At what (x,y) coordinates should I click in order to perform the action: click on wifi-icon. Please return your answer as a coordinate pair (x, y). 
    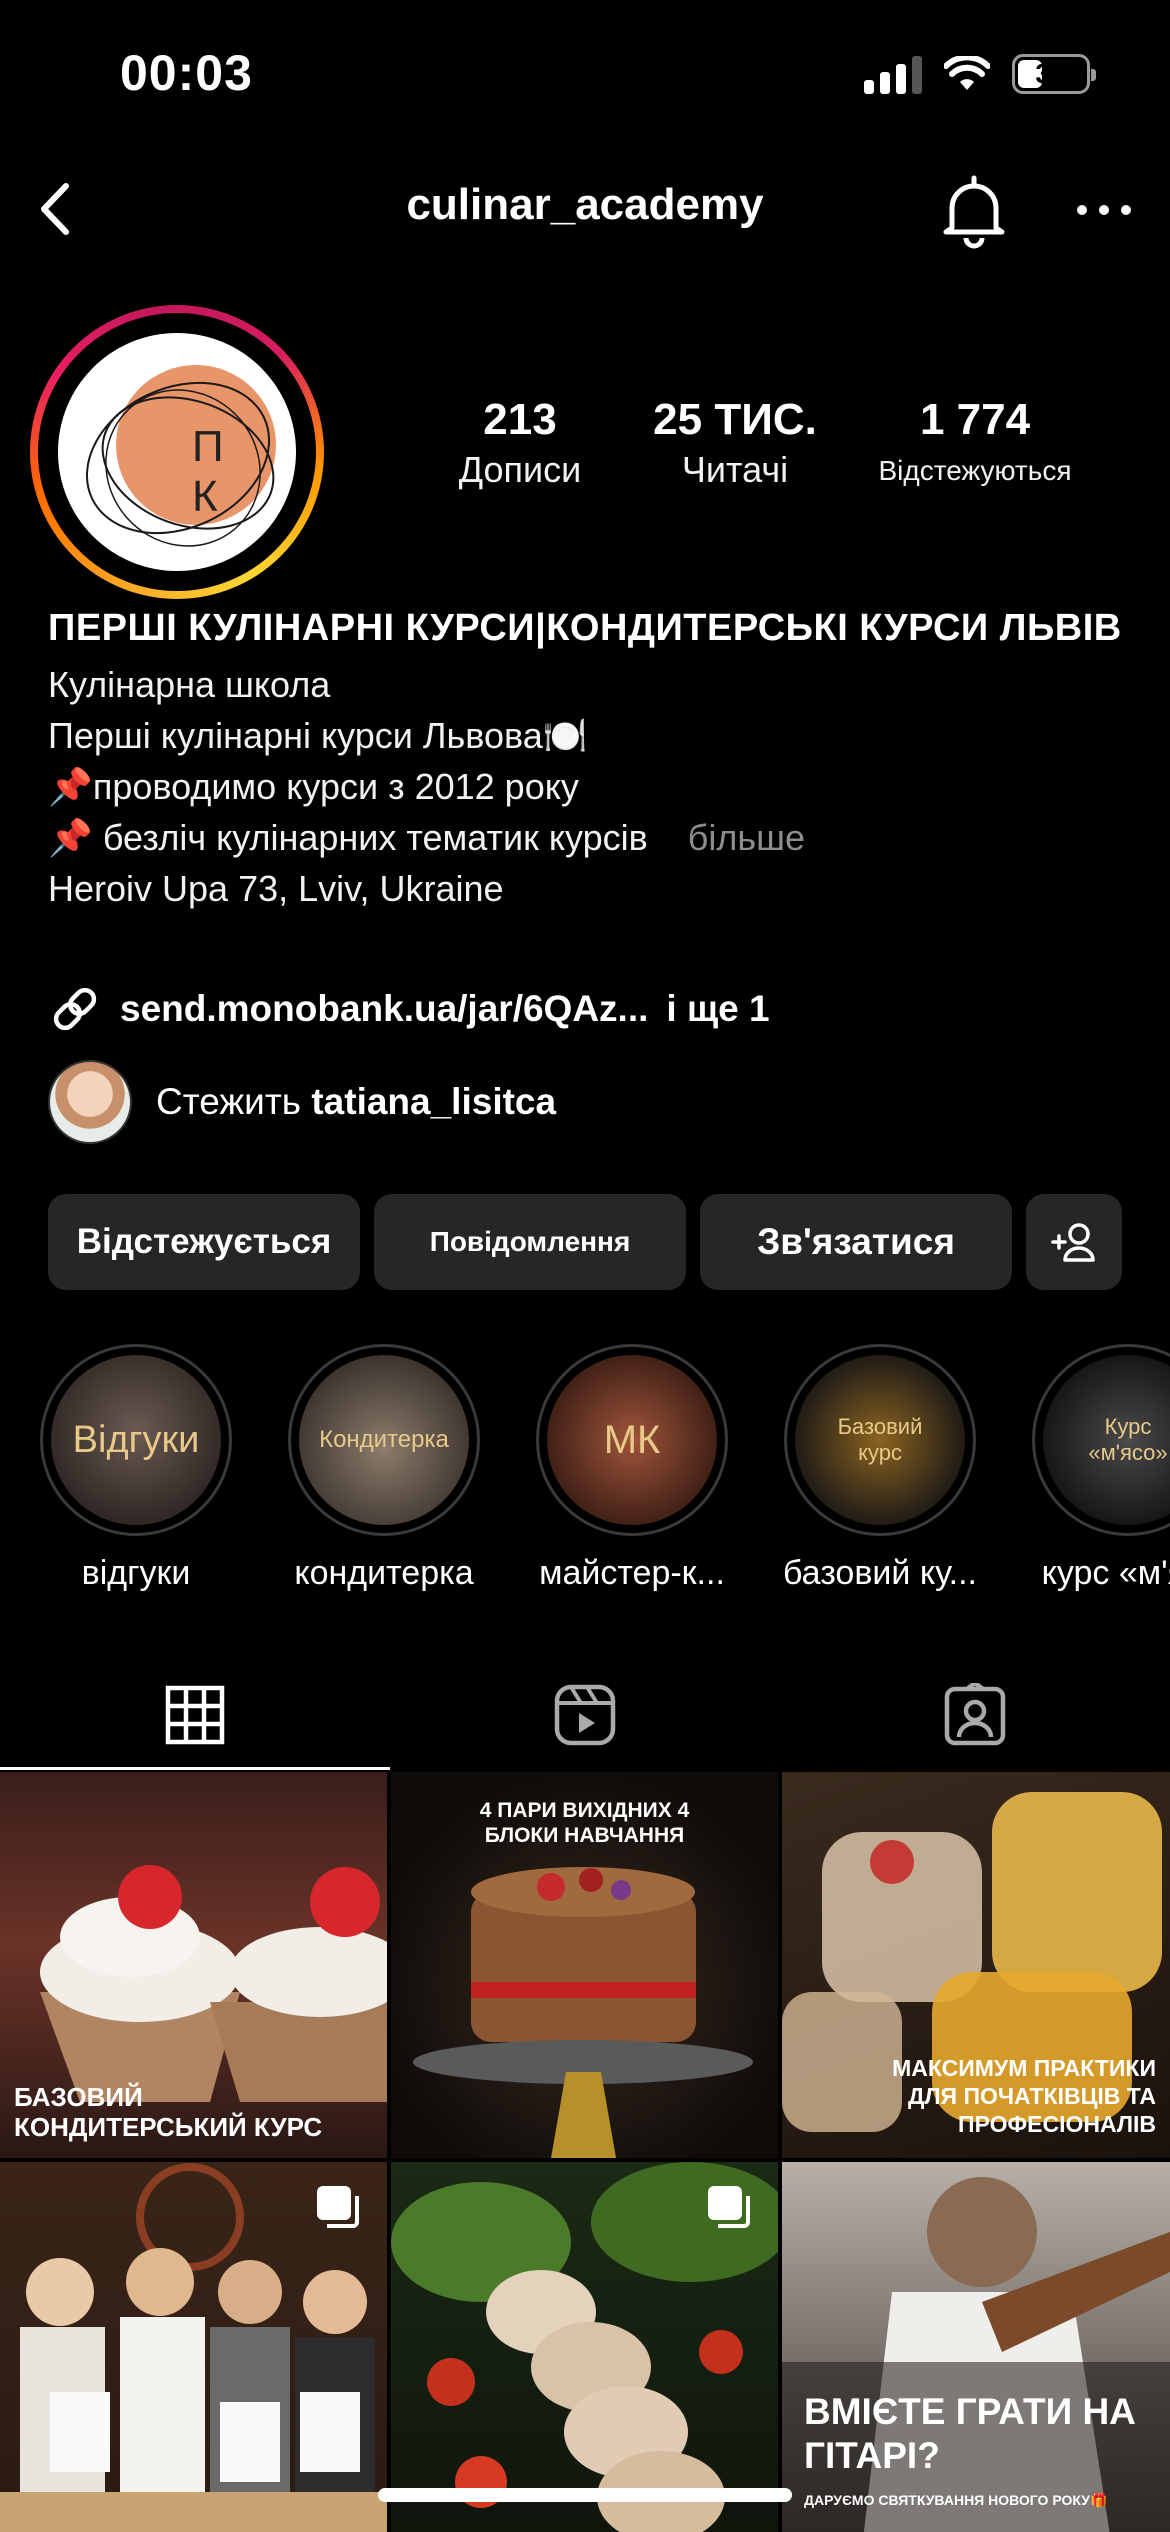
    Looking at the image, I should click on (967, 73).